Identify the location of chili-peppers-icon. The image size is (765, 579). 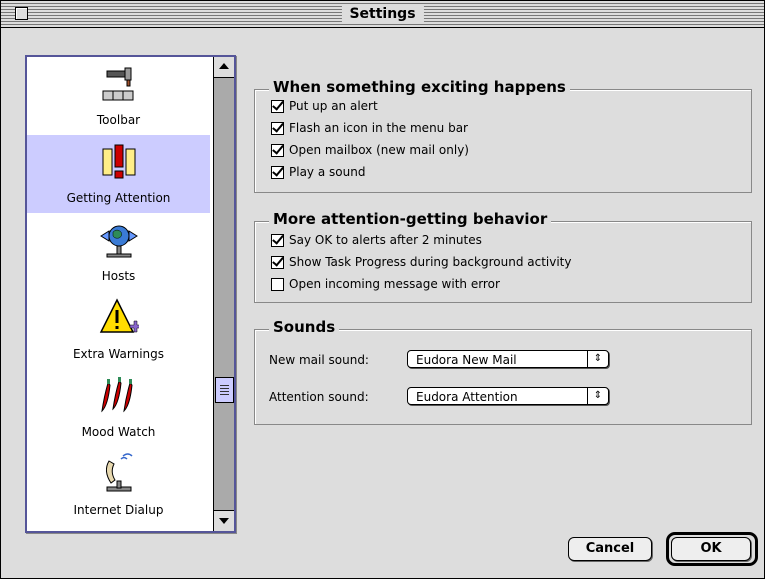
(116, 395).